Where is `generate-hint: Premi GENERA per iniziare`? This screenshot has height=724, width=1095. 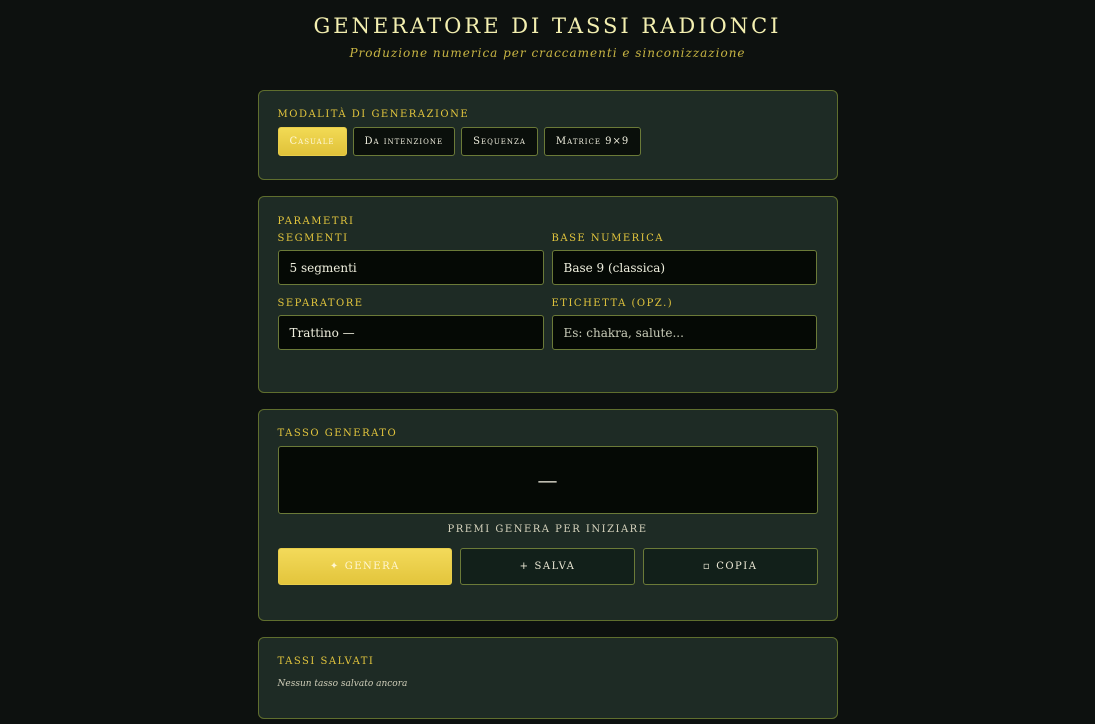
generate-hint: Premi GENERA per iniziare is located at coordinates (547, 529).